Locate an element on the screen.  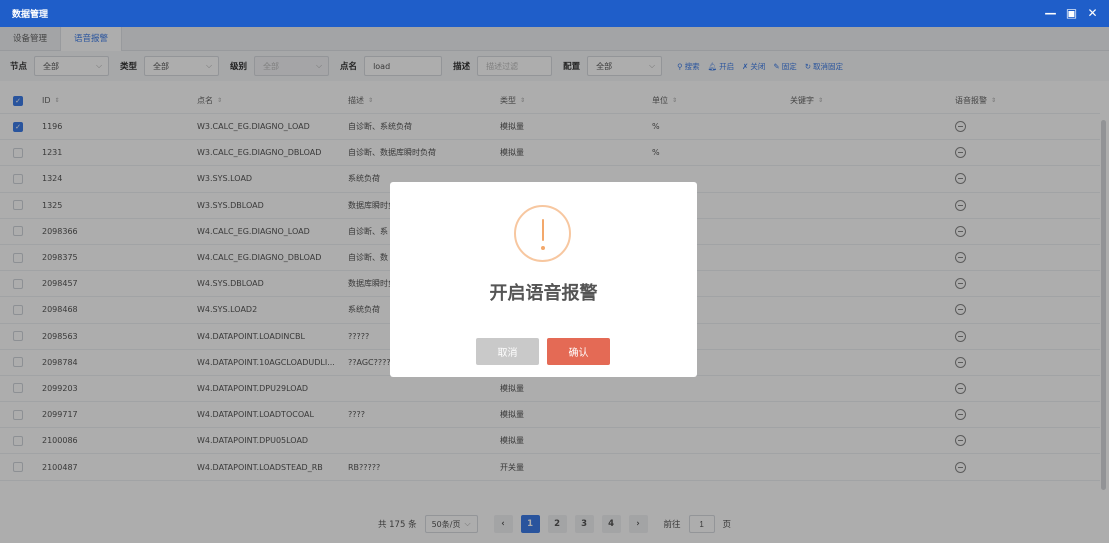
close-icon: ✕ is located at coordinates (1092, 13).